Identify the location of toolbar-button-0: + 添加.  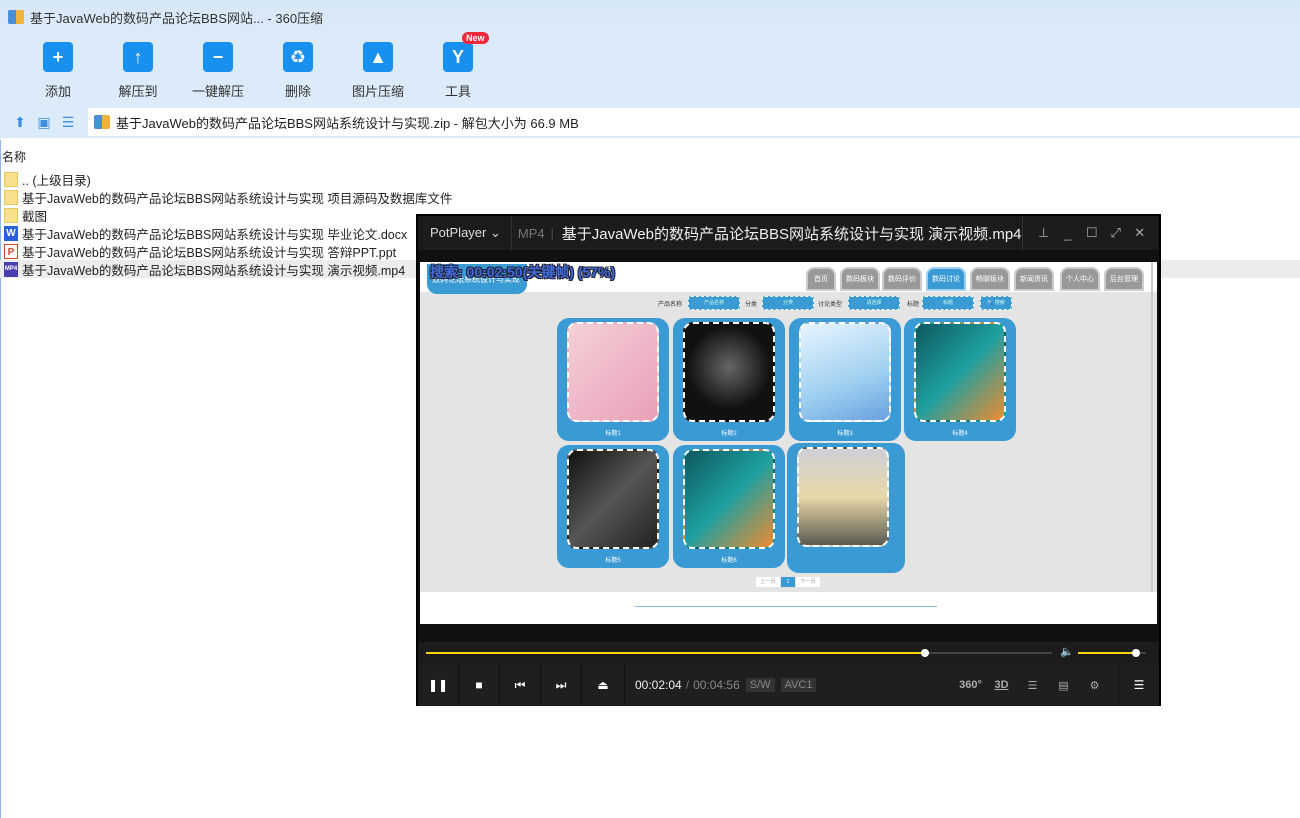
(58, 70).